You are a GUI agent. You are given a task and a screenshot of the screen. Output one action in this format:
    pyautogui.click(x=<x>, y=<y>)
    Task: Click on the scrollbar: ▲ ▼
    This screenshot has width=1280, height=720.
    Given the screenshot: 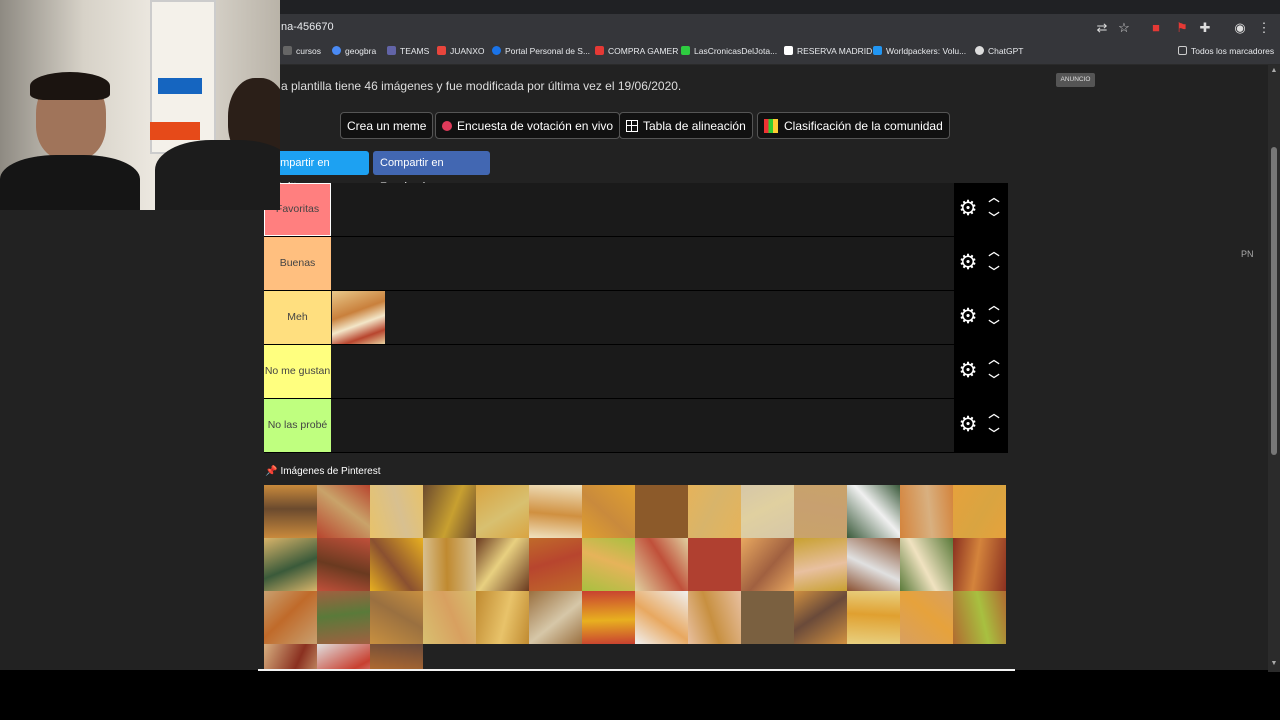 What is the action you would take?
    pyautogui.click(x=1274, y=368)
    